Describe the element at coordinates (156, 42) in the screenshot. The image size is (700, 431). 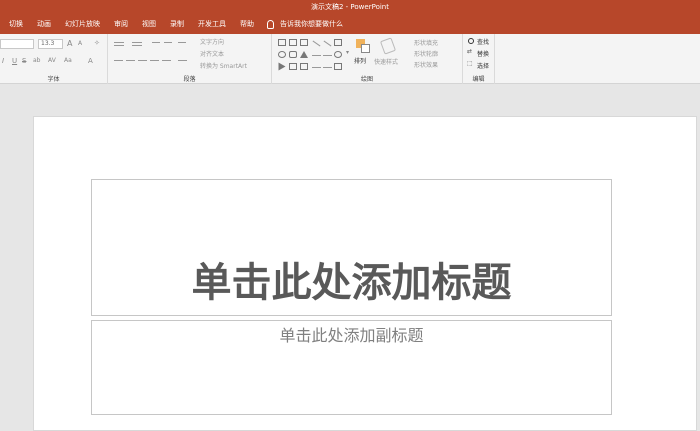
I see `decrease-indent-icon` at that location.